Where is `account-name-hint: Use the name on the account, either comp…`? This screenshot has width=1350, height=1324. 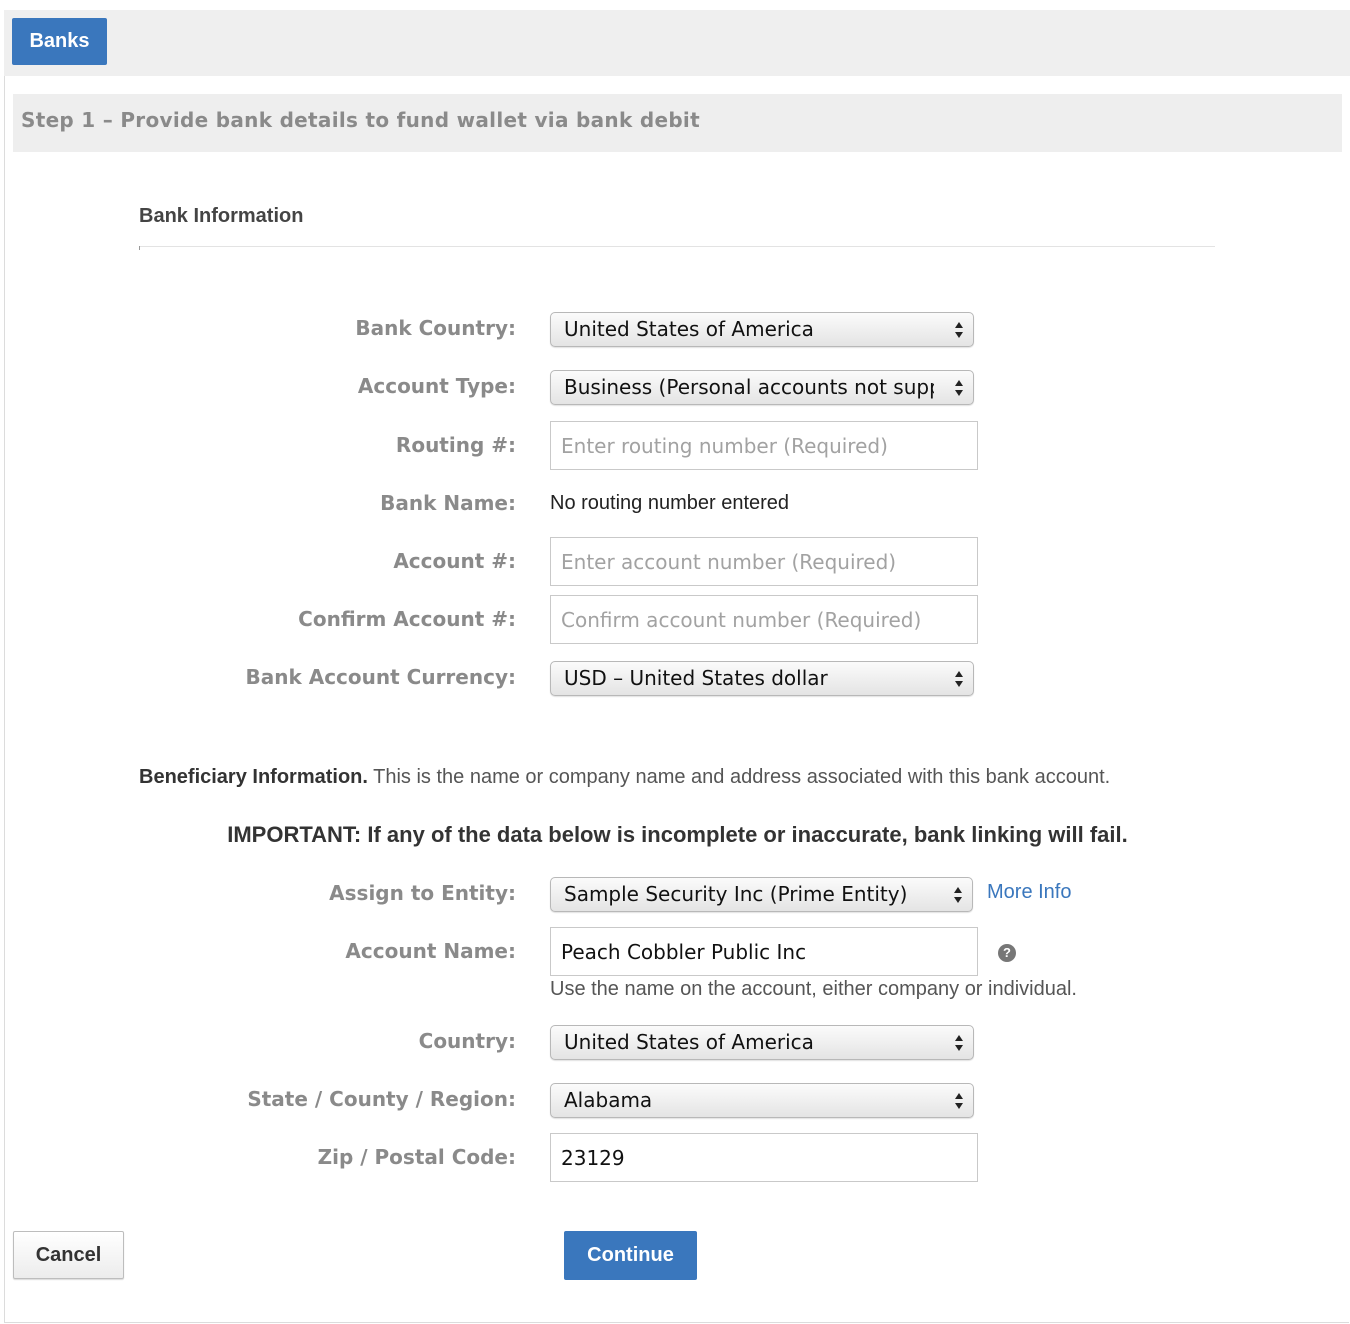
account-name-hint: Use the name on the account, either comp… is located at coordinates (813, 989).